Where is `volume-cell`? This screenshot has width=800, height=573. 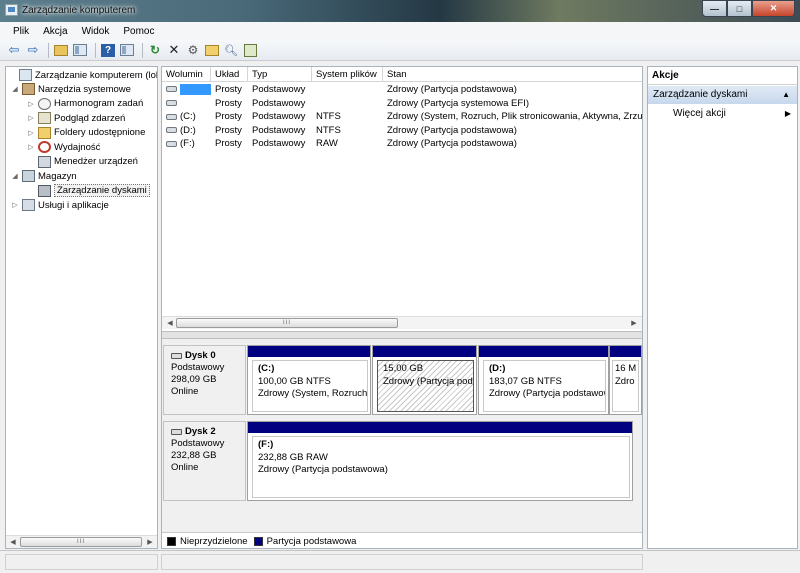 volume-cell is located at coordinates (186, 90).